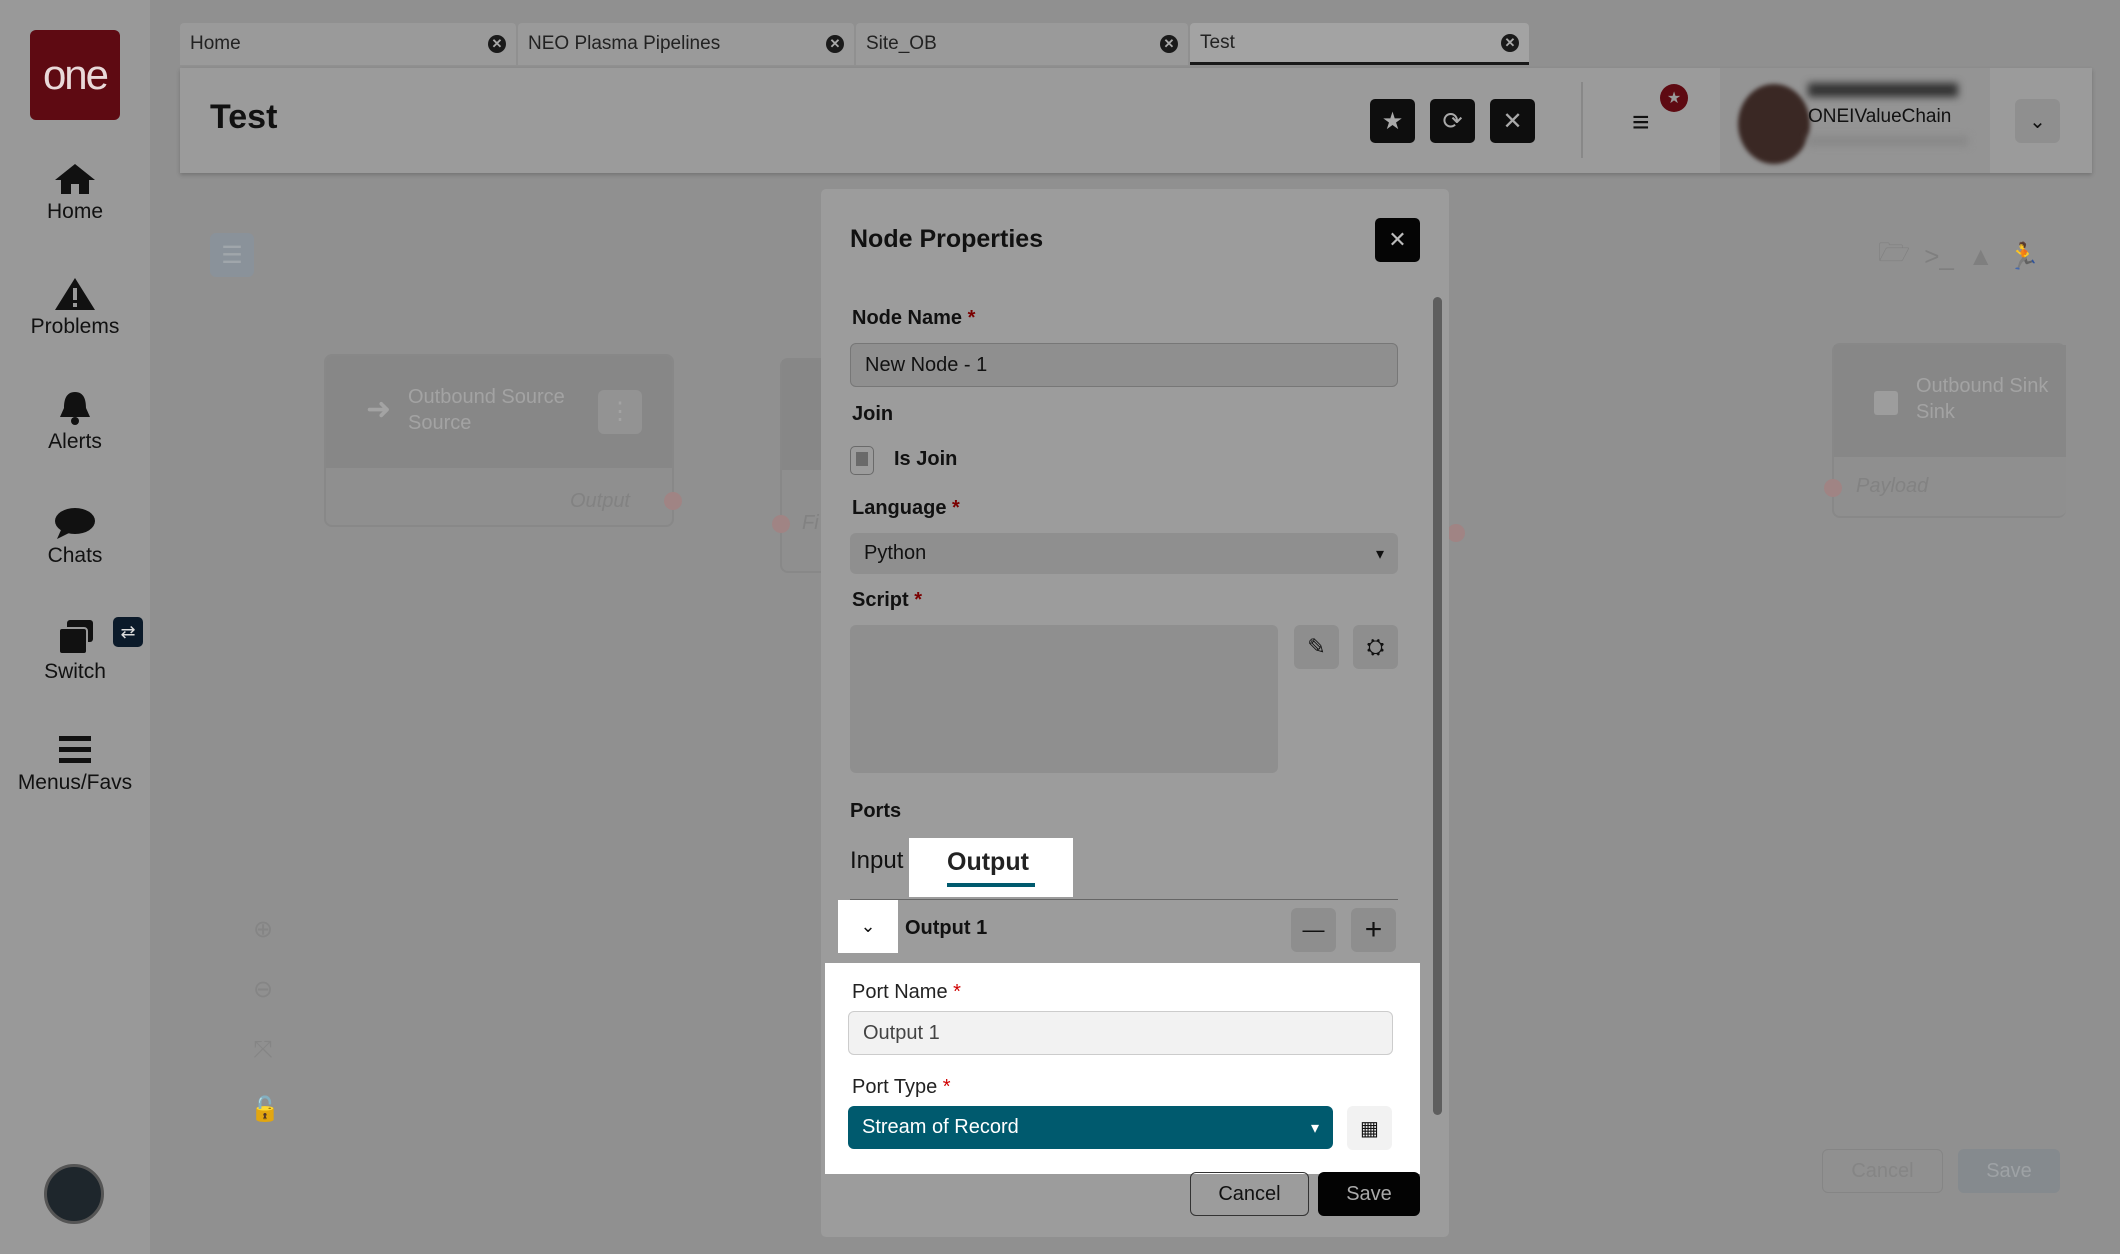 This screenshot has height=1254, width=2120. I want to click on save-button: Save, so click(1369, 1194).